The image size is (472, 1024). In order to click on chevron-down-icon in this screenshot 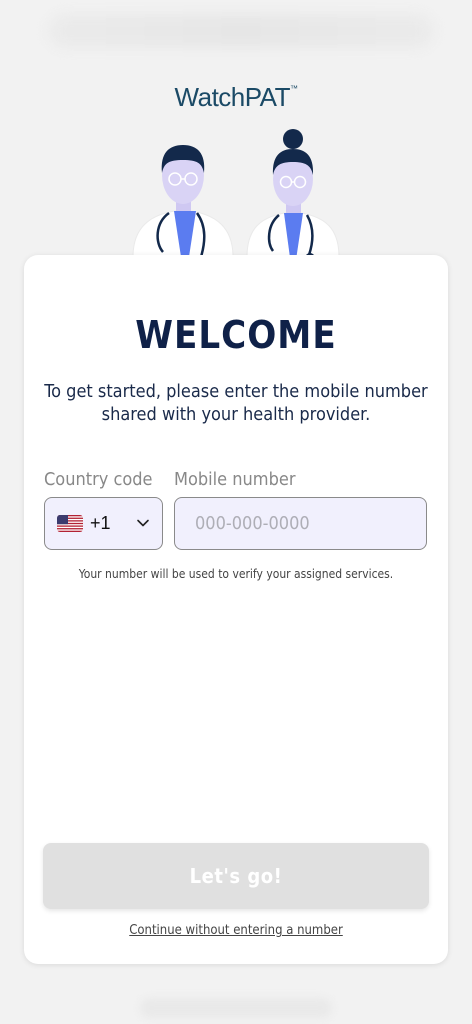, I will do `click(143, 523)`.